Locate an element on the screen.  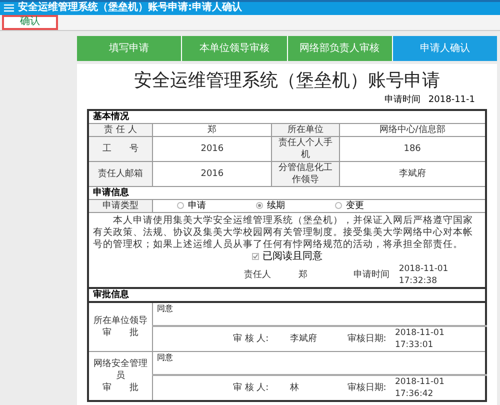
confirm-button: 确认 is located at coordinates (30, 22).